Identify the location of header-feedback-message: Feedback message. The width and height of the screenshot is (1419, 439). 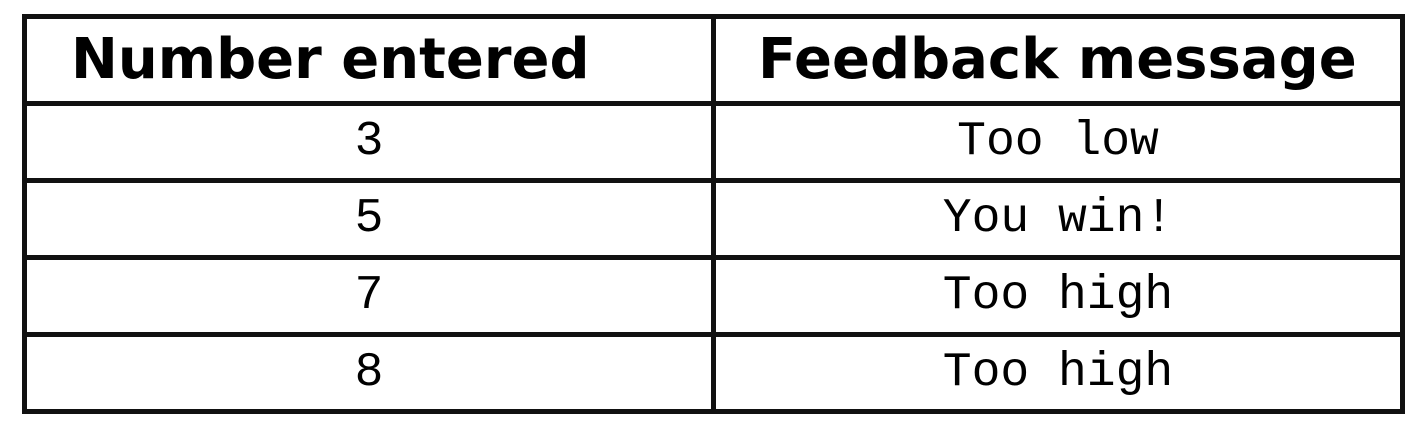
(1058, 60).